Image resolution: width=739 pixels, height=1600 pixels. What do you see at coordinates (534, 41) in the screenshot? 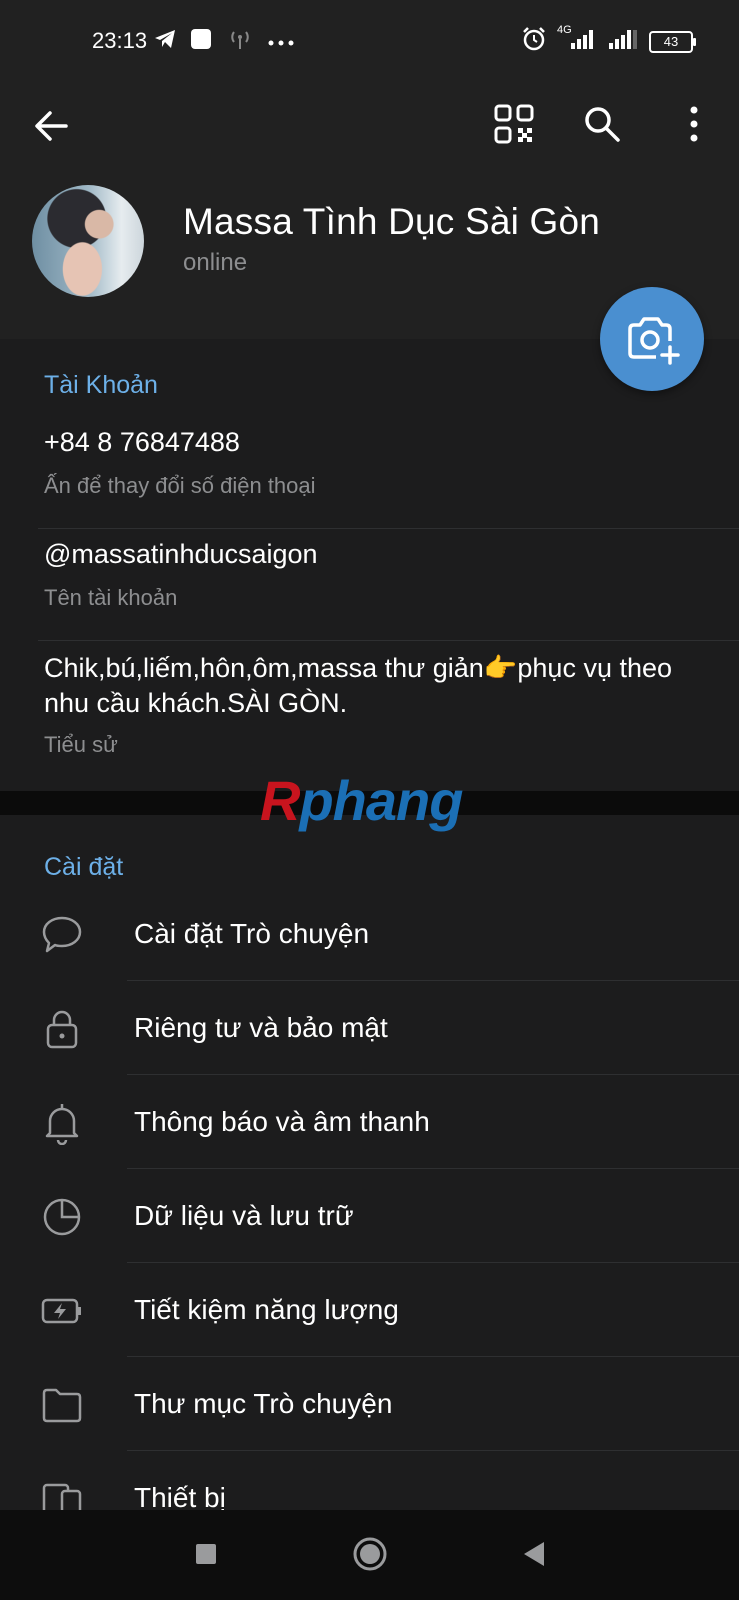
I see `alarm-icon` at bounding box center [534, 41].